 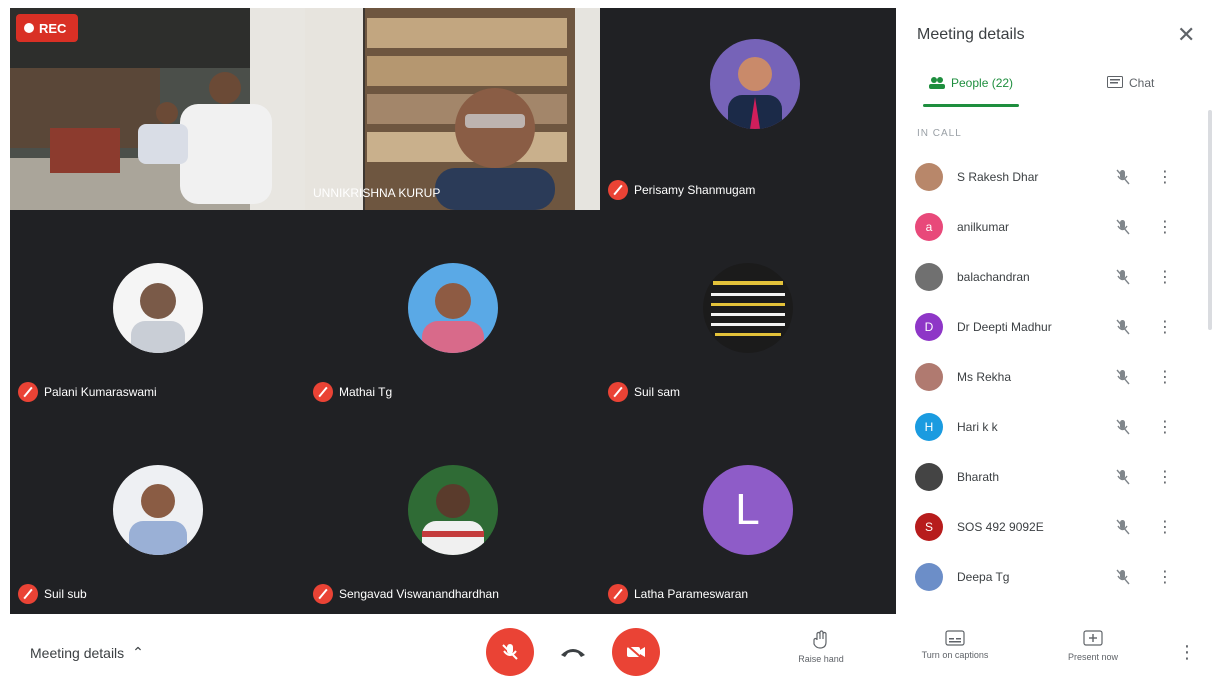 I want to click on video-tile-participant: Suil sam, so click(x=747, y=311).